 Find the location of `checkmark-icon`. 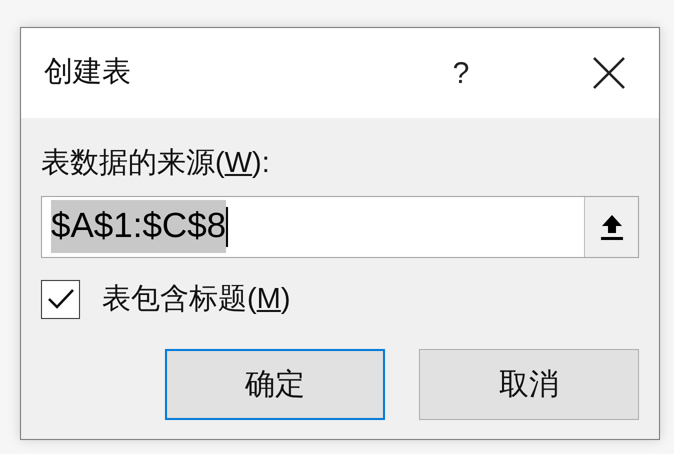

checkmark-icon is located at coordinates (60, 299).